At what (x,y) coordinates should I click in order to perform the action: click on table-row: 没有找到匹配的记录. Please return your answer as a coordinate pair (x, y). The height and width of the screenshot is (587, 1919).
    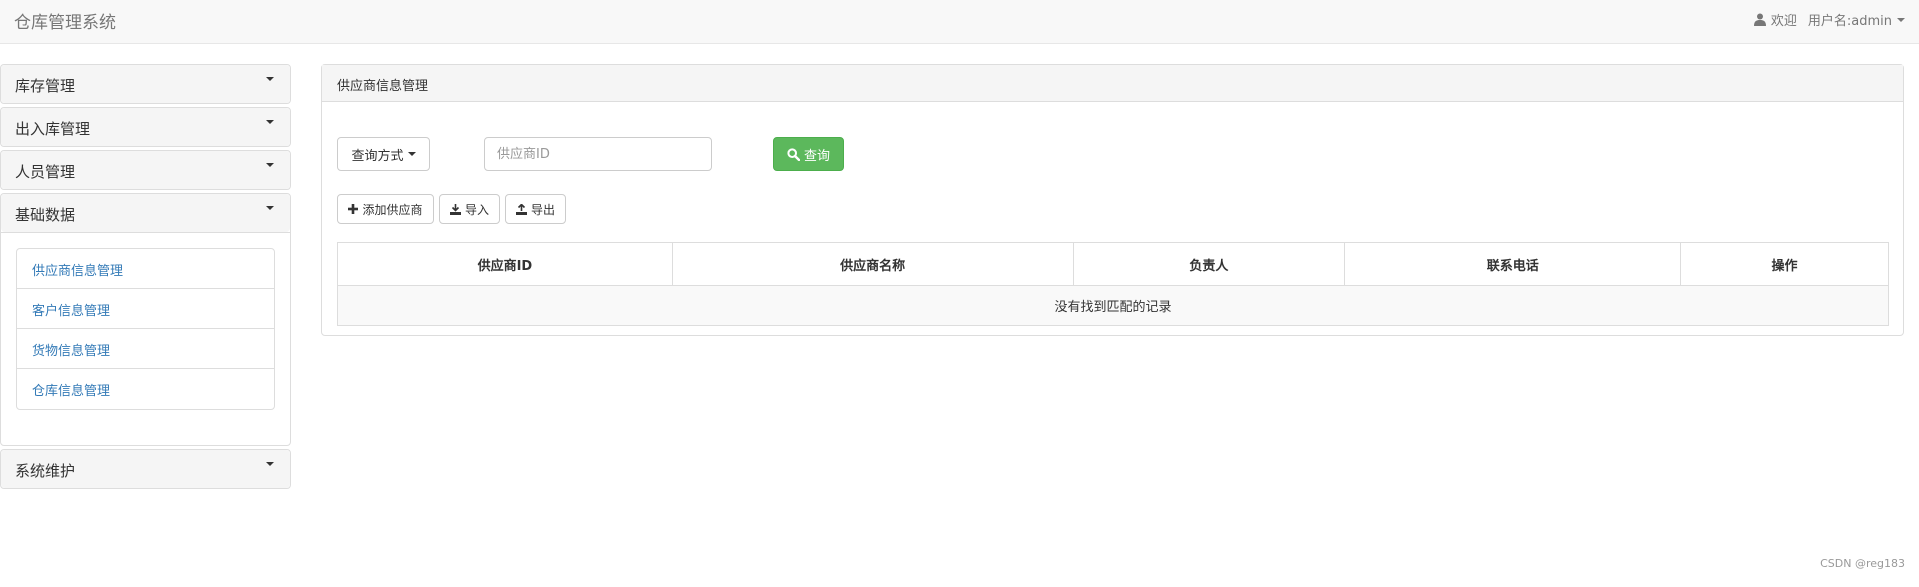
    Looking at the image, I should click on (1113, 305).